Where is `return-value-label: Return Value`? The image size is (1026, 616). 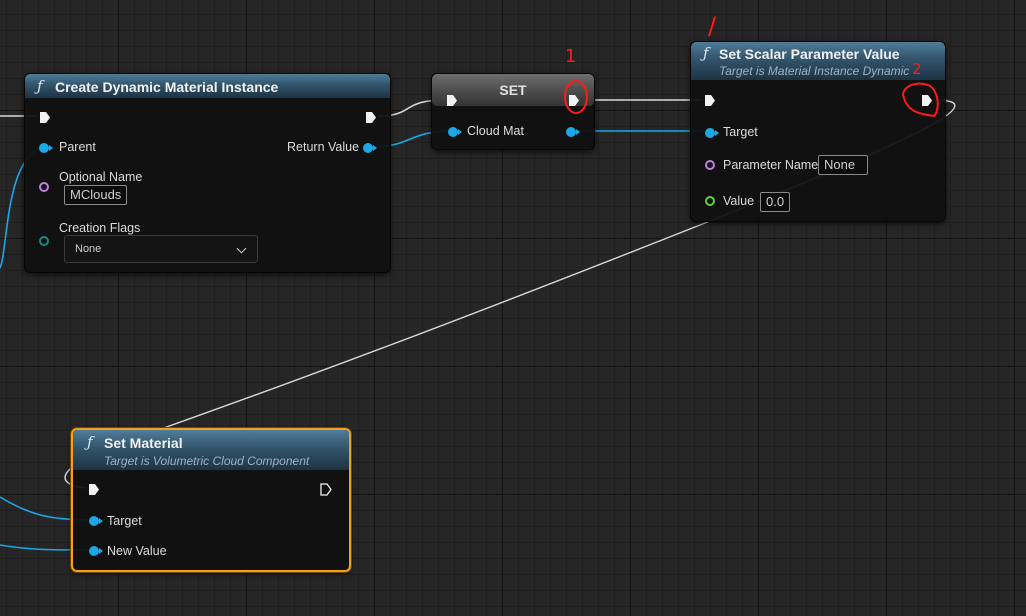 return-value-label: Return Value is located at coordinates (323, 147).